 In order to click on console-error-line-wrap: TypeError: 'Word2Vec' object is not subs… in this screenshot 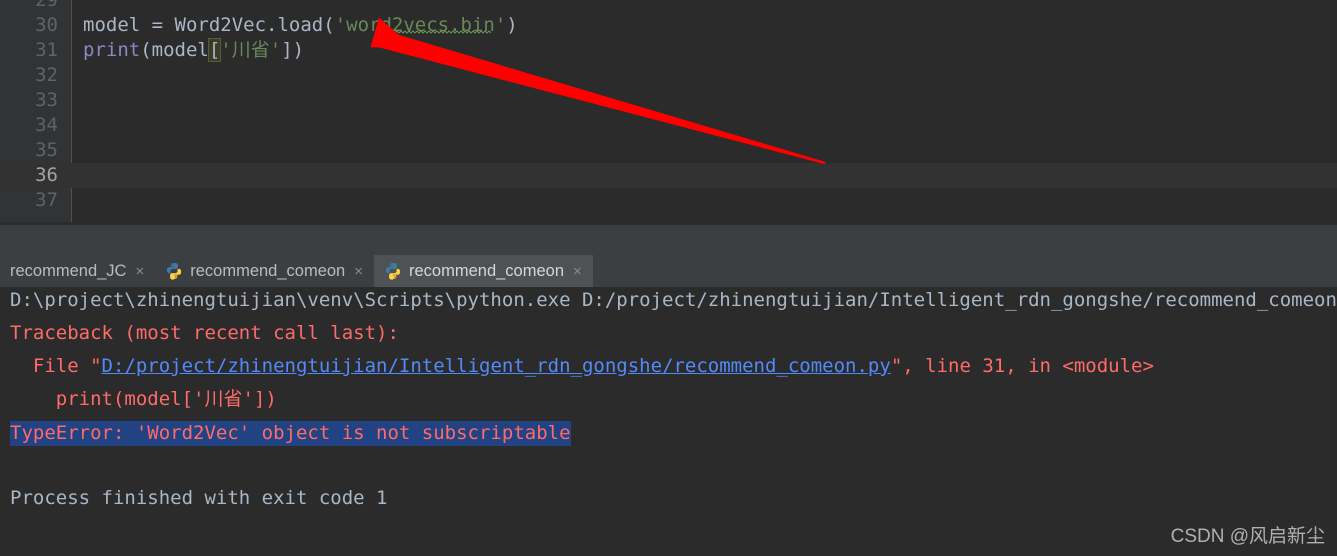, I will do `click(290, 433)`.